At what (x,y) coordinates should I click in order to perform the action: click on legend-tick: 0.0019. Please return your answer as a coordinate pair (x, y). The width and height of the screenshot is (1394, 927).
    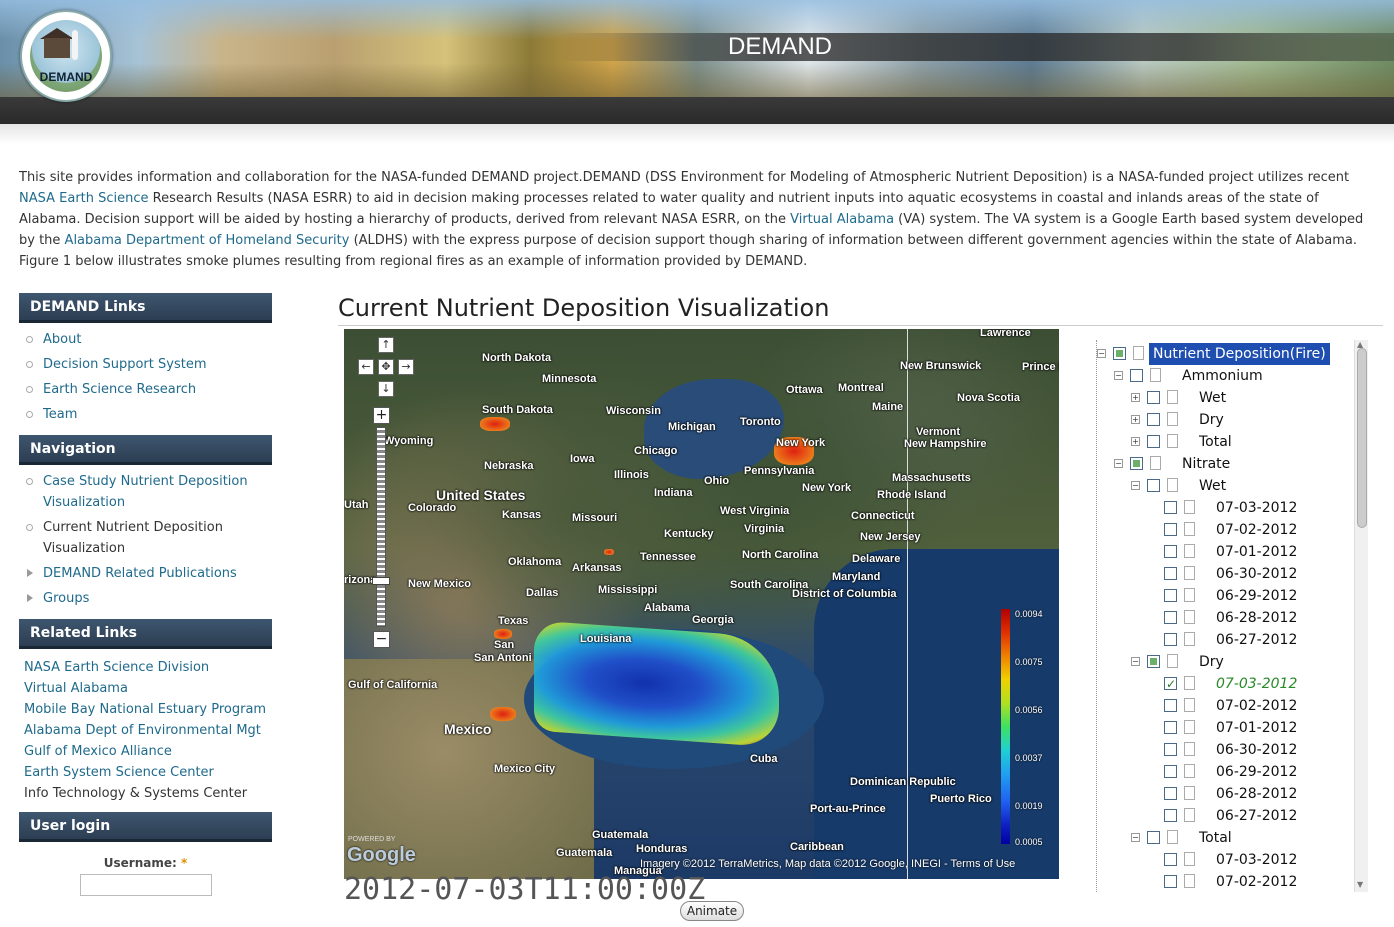
    Looking at the image, I should click on (1029, 806).